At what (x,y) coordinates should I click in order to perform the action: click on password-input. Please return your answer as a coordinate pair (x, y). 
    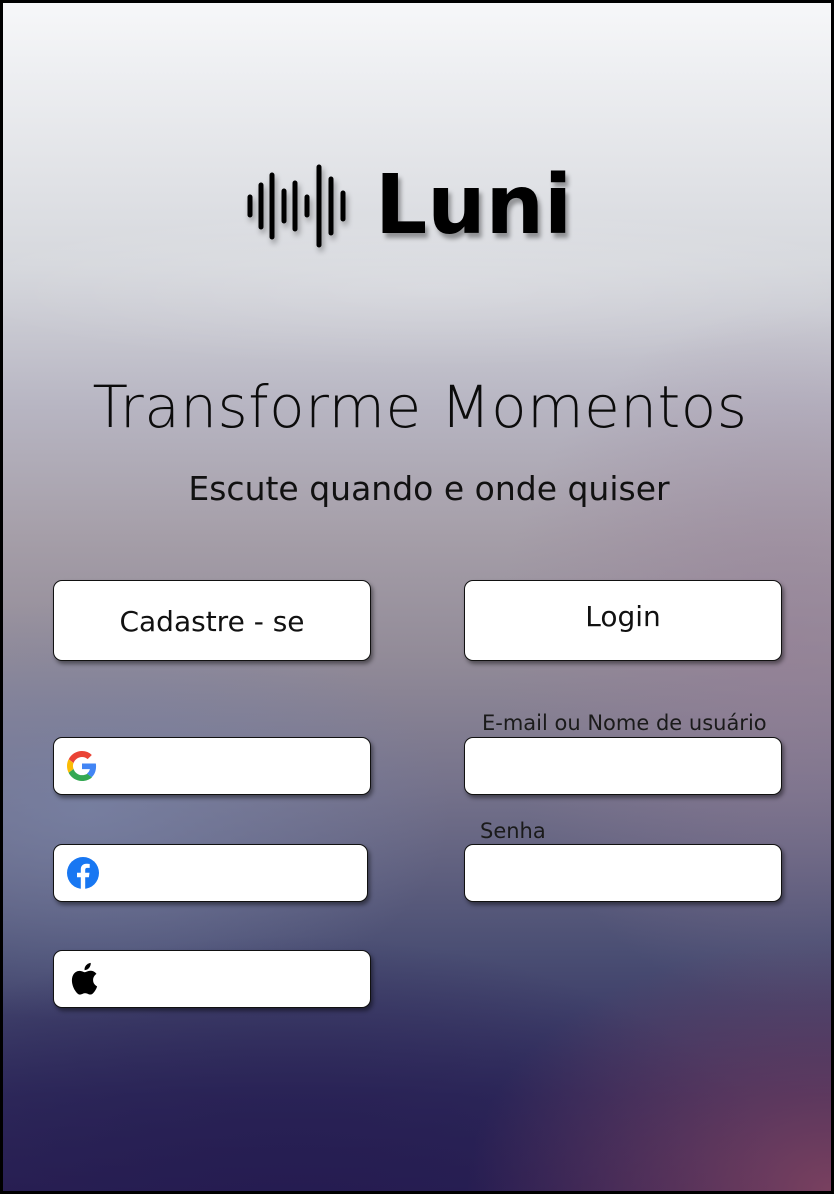
    Looking at the image, I should click on (623, 873).